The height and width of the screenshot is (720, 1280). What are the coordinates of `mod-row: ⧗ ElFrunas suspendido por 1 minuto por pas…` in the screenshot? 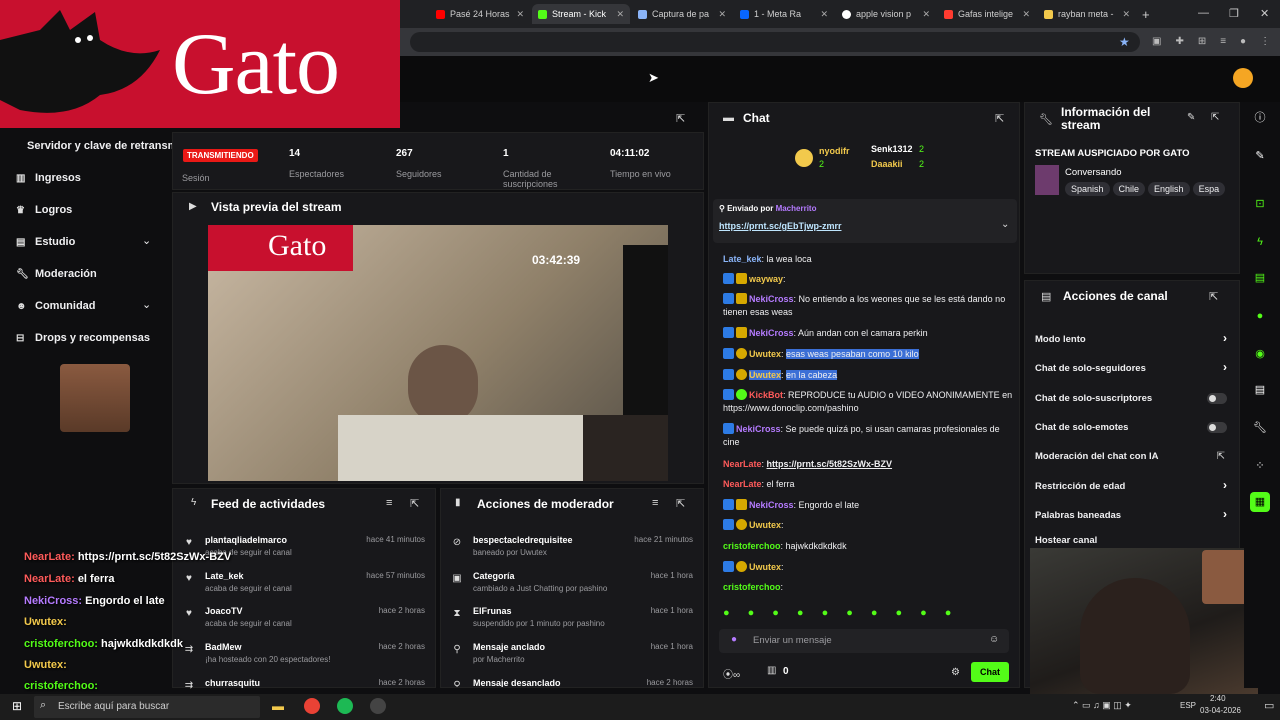 It's located at (572, 622).